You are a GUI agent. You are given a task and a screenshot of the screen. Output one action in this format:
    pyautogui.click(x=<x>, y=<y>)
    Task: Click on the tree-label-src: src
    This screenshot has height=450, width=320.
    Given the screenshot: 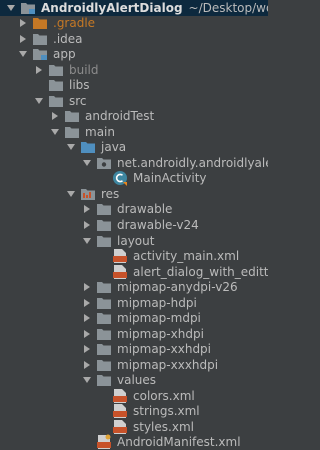 What is the action you would take?
    pyautogui.click(x=78, y=100)
    